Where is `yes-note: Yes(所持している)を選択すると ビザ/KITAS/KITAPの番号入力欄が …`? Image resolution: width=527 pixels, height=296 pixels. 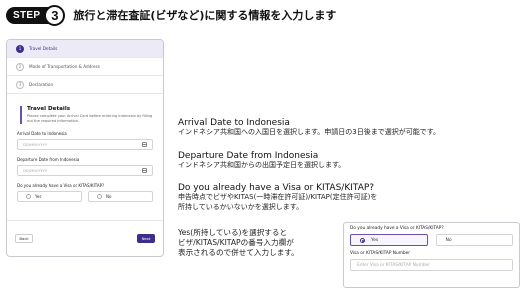
yes-note: Yes(所持している)を選択すると ビザ/KITAS/KITAPの番号入力欄が … is located at coordinates (238, 243).